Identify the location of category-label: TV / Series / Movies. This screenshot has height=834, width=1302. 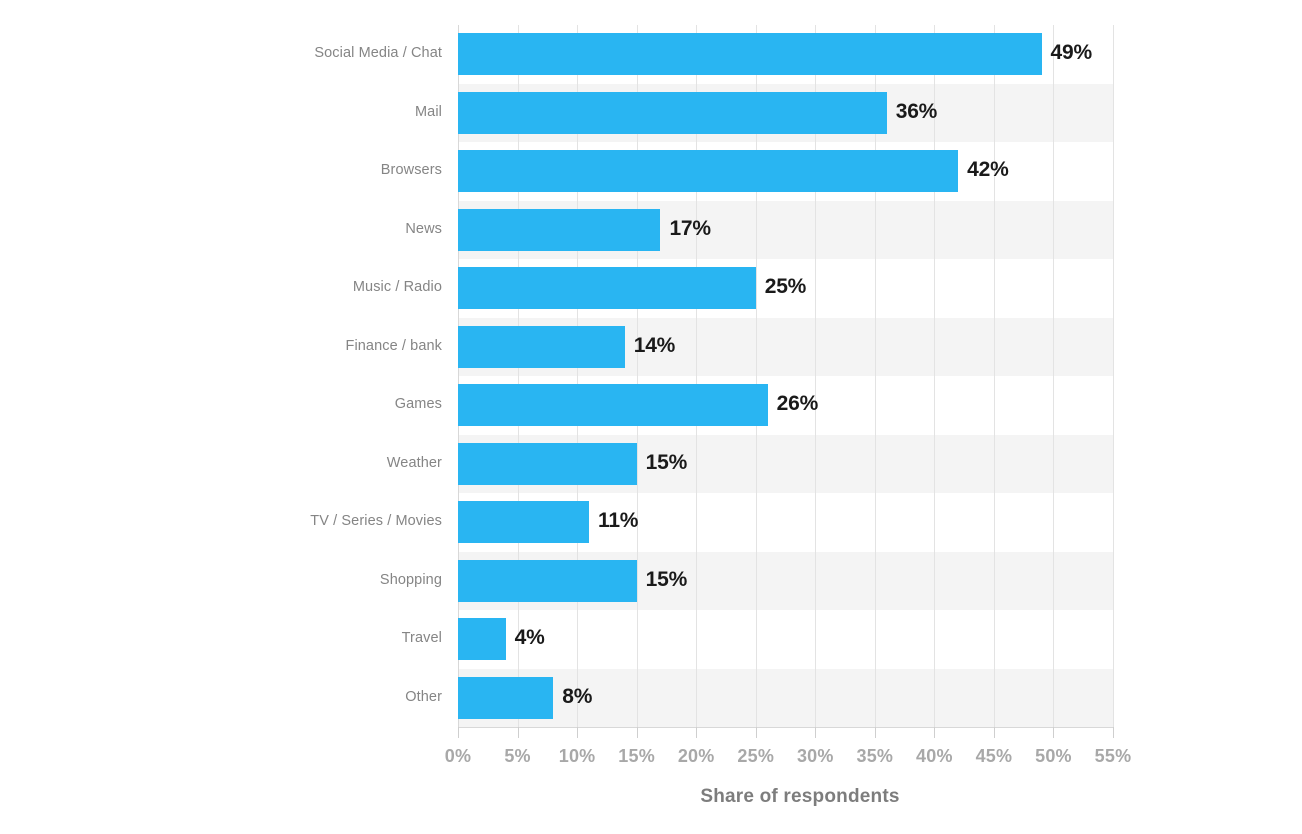
(376, 521).